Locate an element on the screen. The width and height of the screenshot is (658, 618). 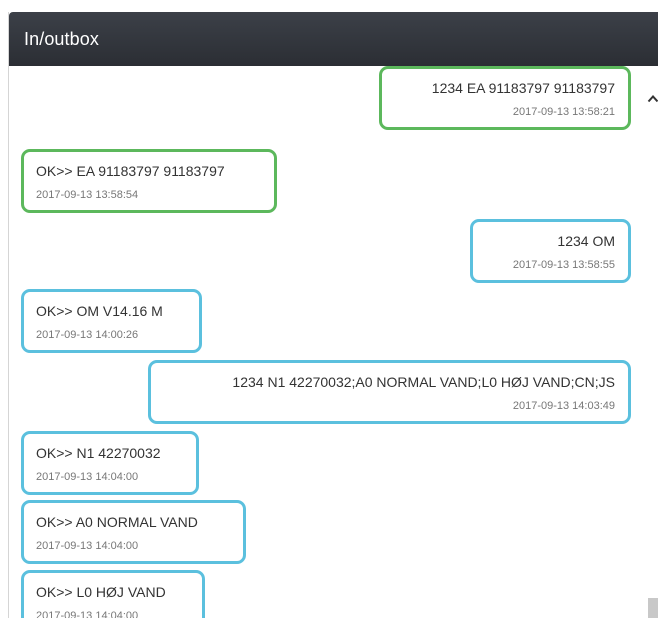
outgoing-message: 1234 OM 2017-09-13 13:58:55 is located at coordinates (550, 251).